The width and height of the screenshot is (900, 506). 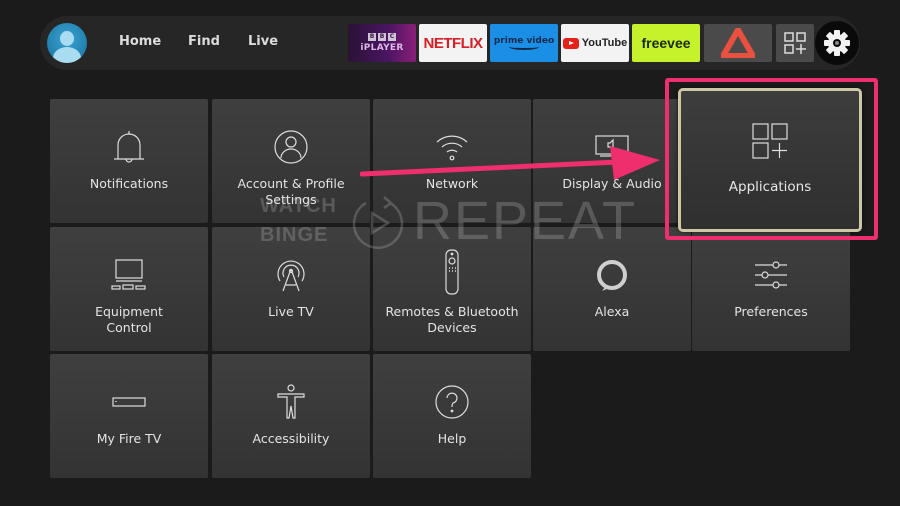 What do you see at coordinates (604, 43) in the screenshot?
I see `youtube-logo: YouTube` at bounding box center [604, 43].